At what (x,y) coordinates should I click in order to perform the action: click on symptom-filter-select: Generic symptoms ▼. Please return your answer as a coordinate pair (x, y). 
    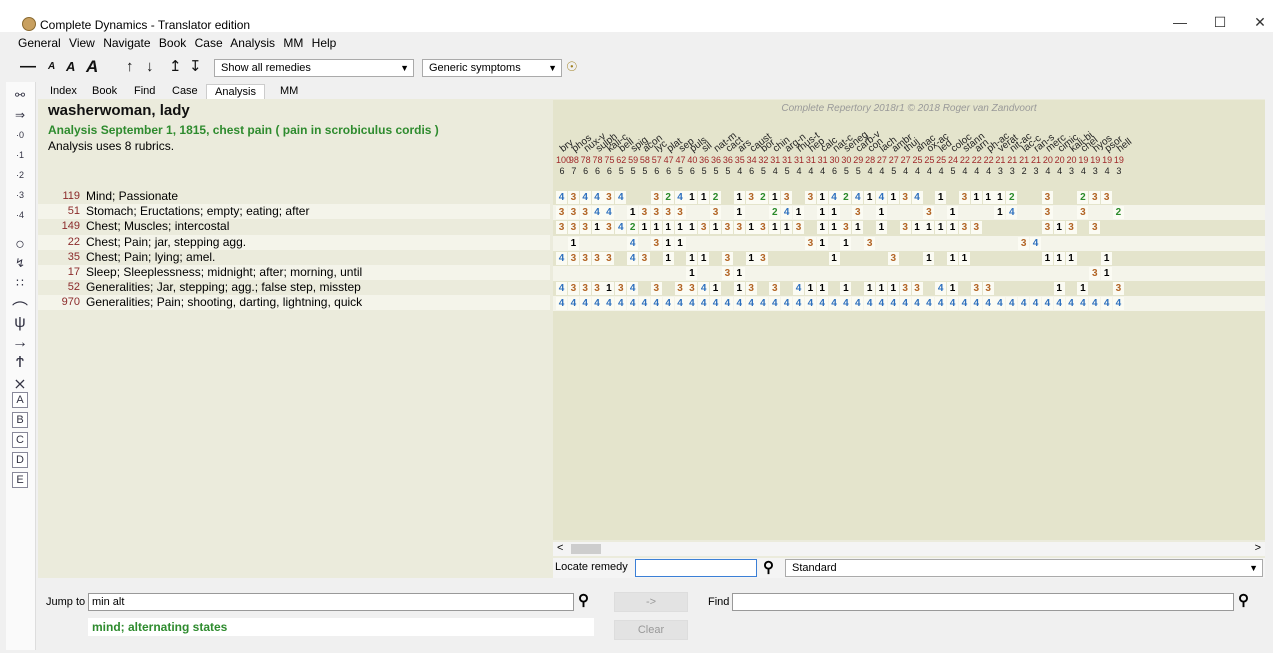
    Looking at the image, I should click on (492, 68).